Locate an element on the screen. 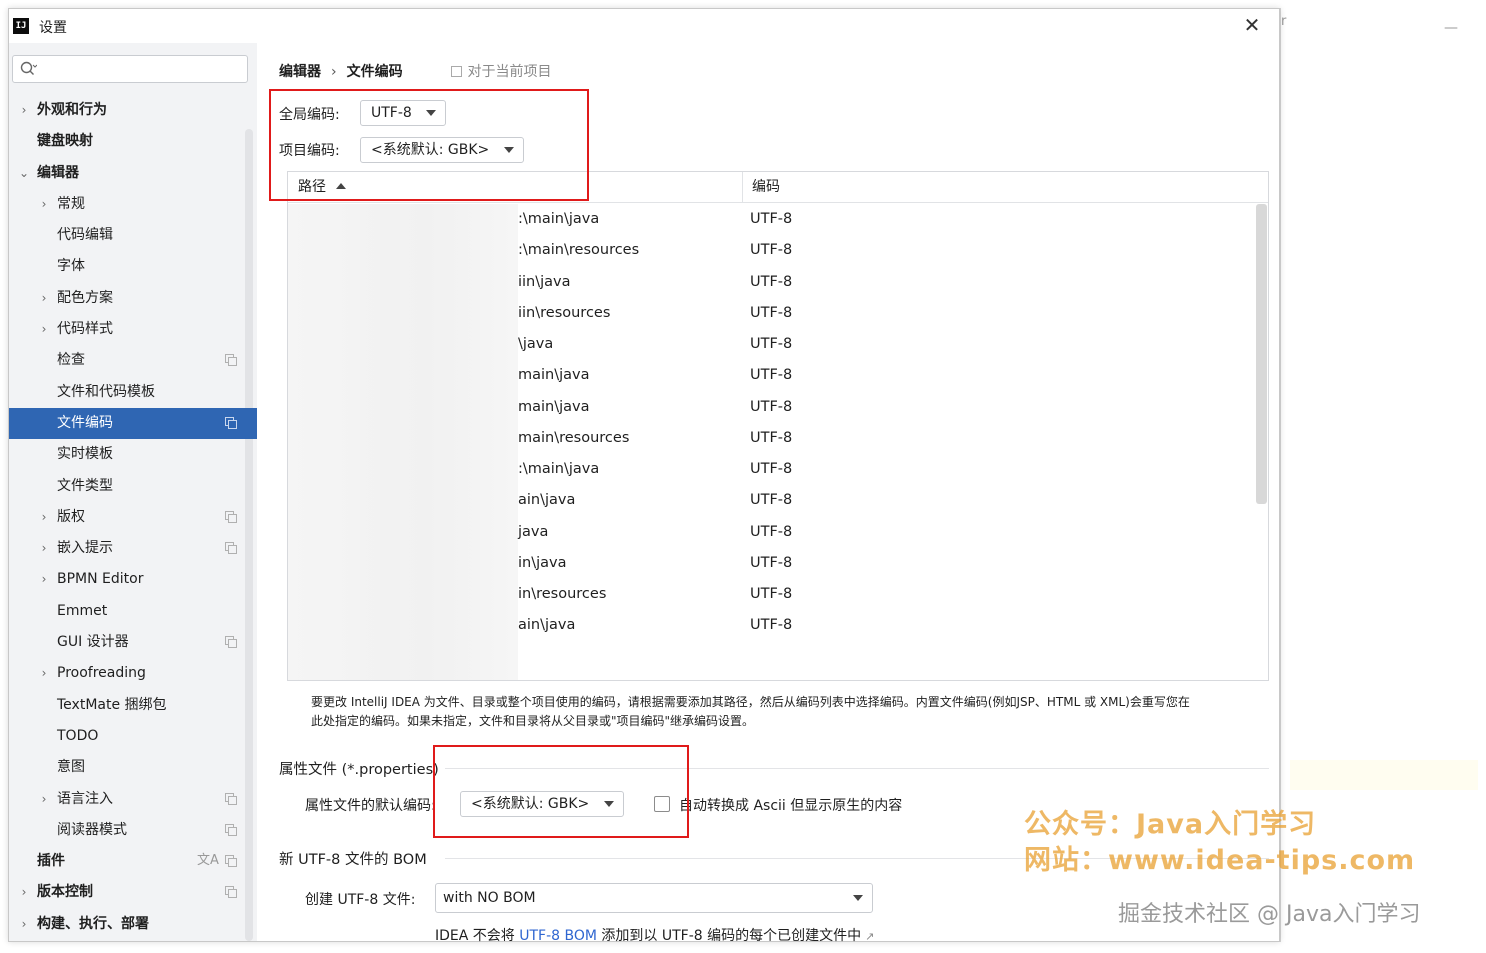  sidebar-item: TextMate 捆绑包 is located at coordinates (133, 705).